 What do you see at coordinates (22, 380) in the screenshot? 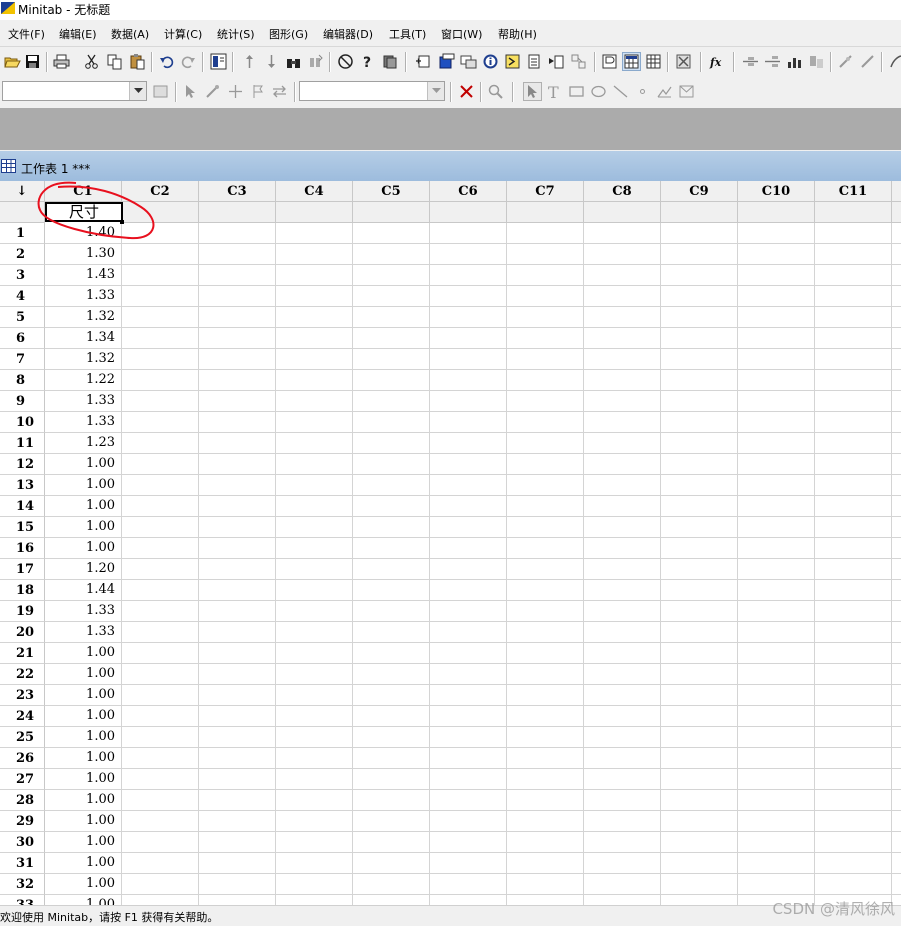
I see `row-header: 8` at bounding box center [22, 380].